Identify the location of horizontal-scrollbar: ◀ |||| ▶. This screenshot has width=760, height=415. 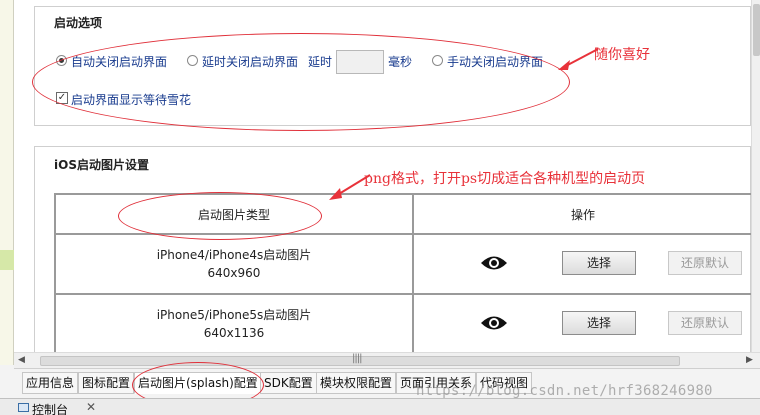
(387, 360).